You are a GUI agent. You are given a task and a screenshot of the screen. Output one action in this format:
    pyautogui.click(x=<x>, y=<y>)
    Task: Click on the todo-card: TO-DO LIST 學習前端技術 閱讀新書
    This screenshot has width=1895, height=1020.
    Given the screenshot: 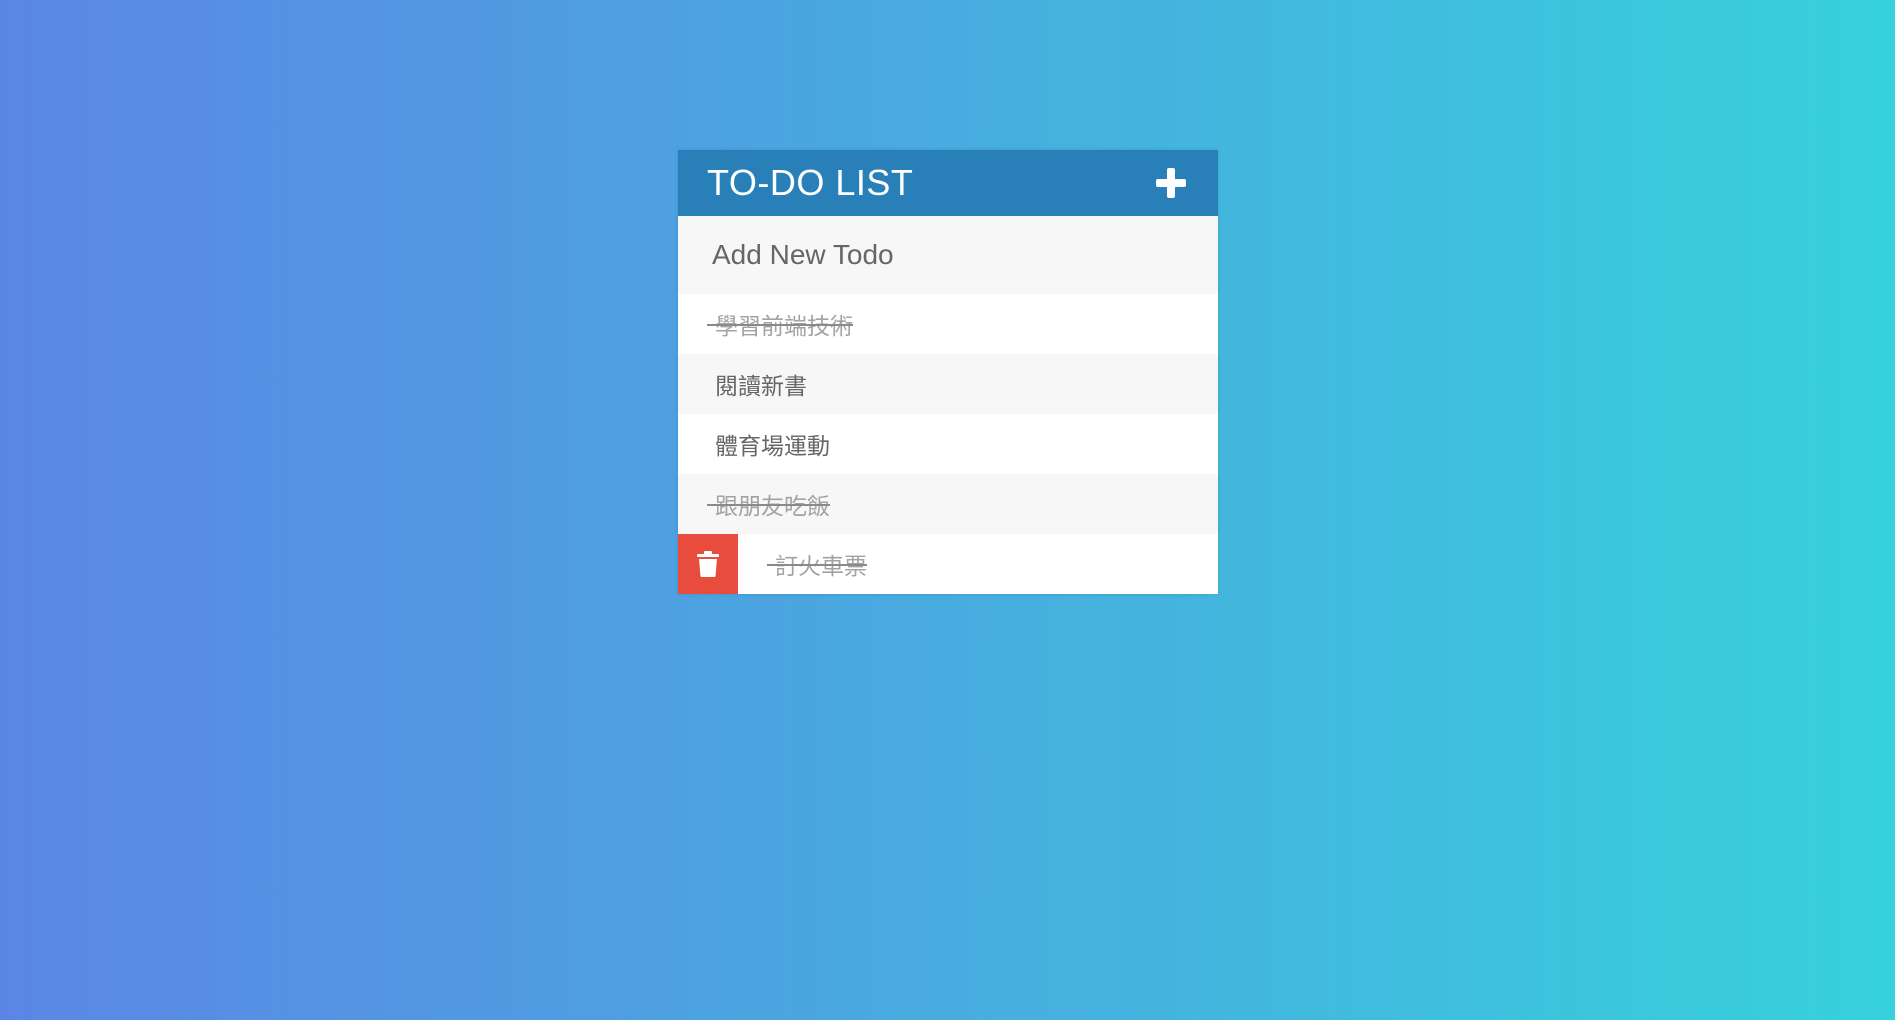 What is the action you would take?
    pyautogui.click(x=948, y=372)
    